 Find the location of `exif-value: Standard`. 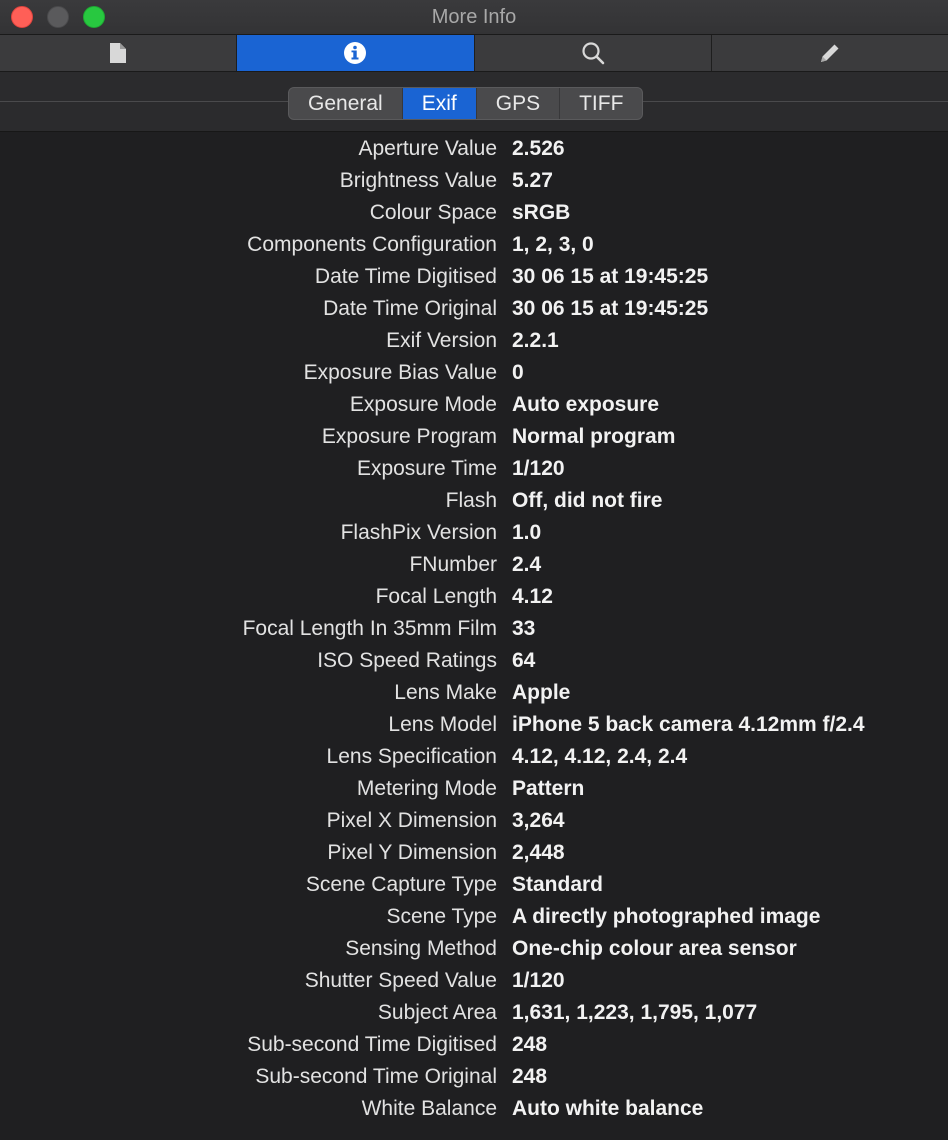

exif-value: Standard is located at coordinates (557, 885).